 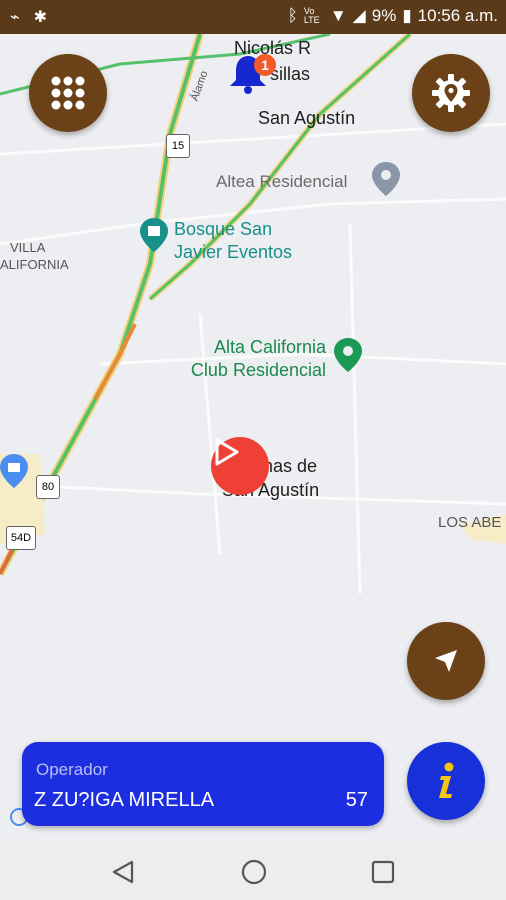 What do you see at coordinates (290, 74) in the screenshot?
I see `map-label-casillas: sillas` at bounding box center [290, 74].